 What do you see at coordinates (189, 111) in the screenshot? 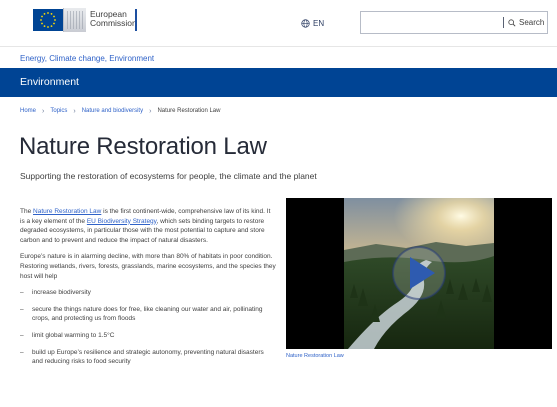
I see `breadcrumb-current: Nature Restoration Law` at bounding box center [189, 111].